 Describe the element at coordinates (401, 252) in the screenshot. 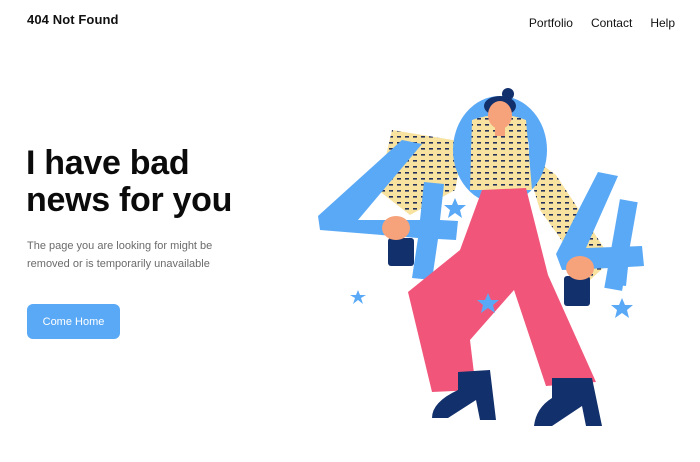

I see `left-bag` at that location.